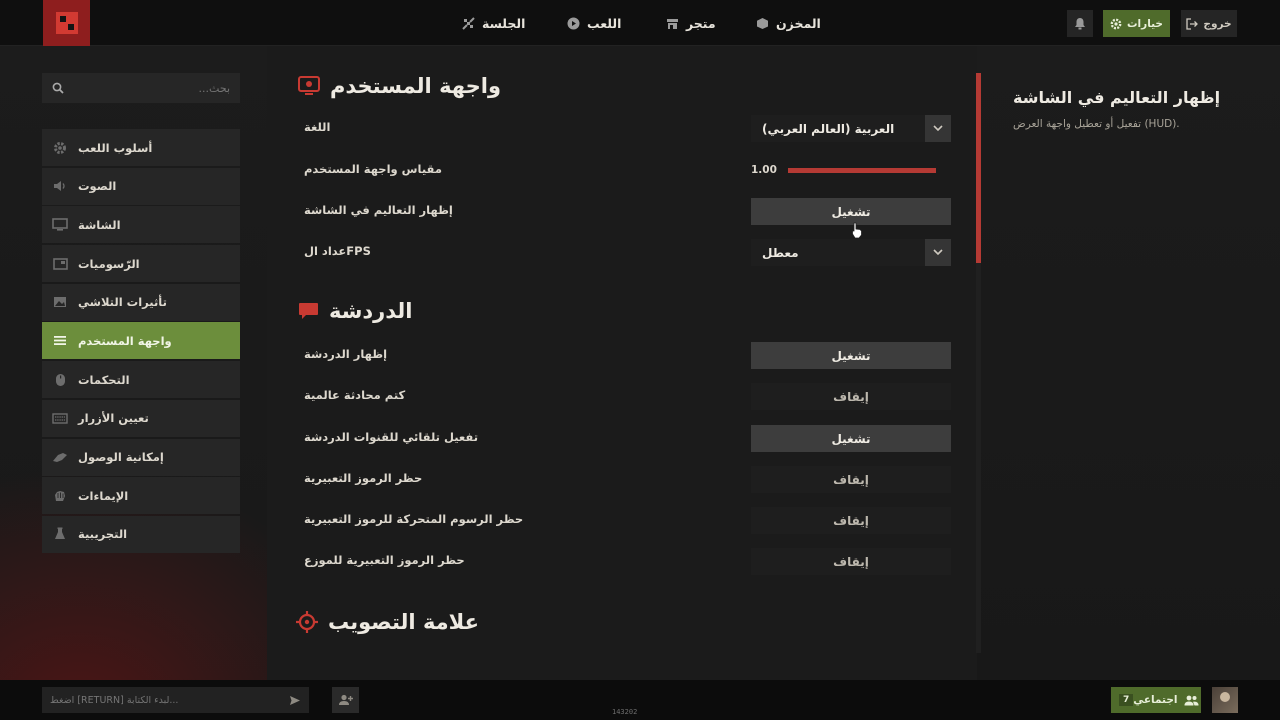 This screenshot has height=720, width=1280. Describe the element at coordinates (125, 340) in the screenshot. I see `sidebar-item-label: واجهة المستخدم` at that location.